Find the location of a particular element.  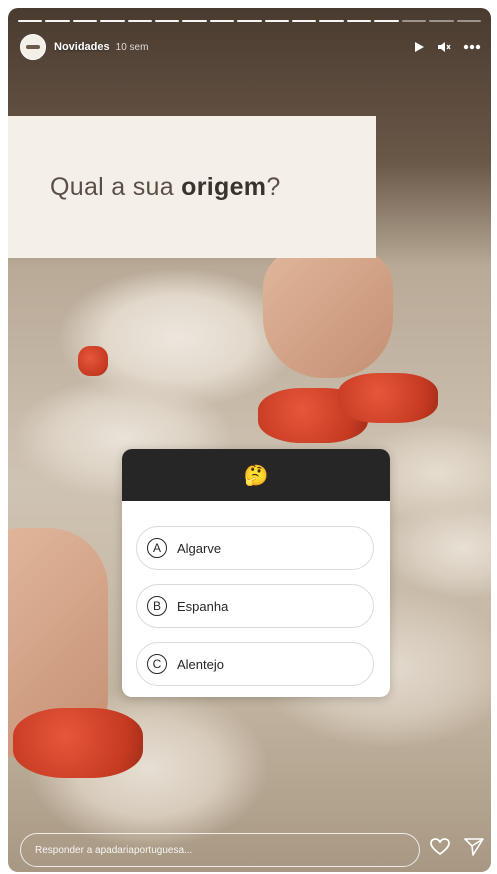

story-progress is located at coordinates (249, 21).